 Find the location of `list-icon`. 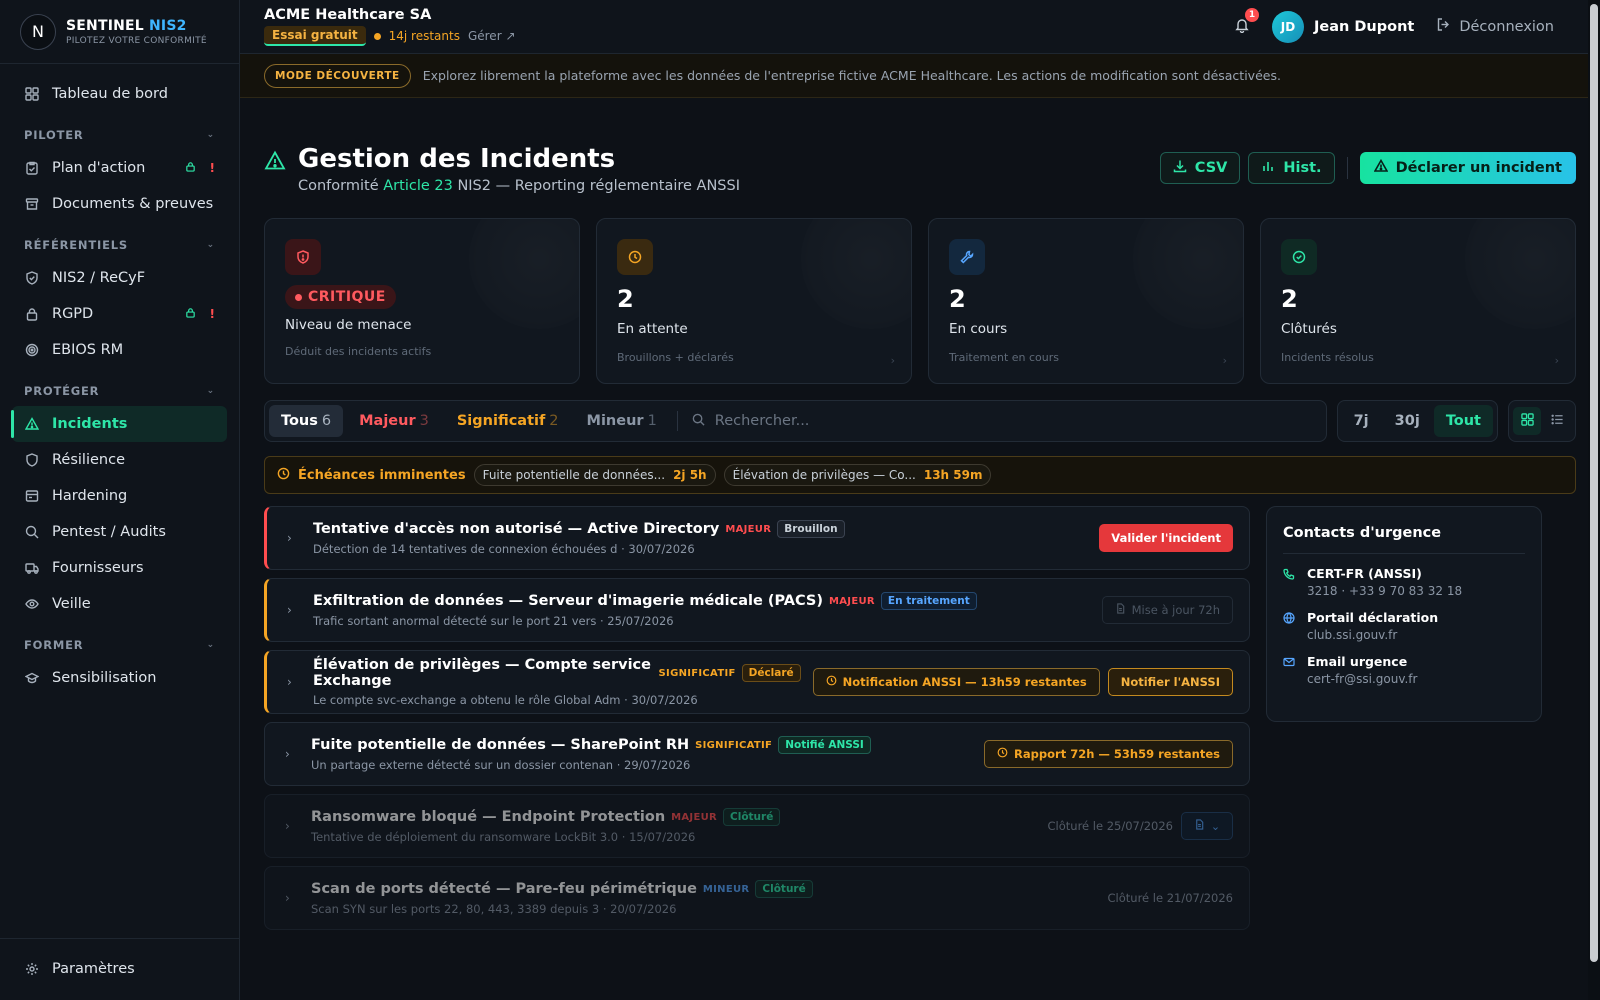

list-icon is located at coordinates (1557, 421).